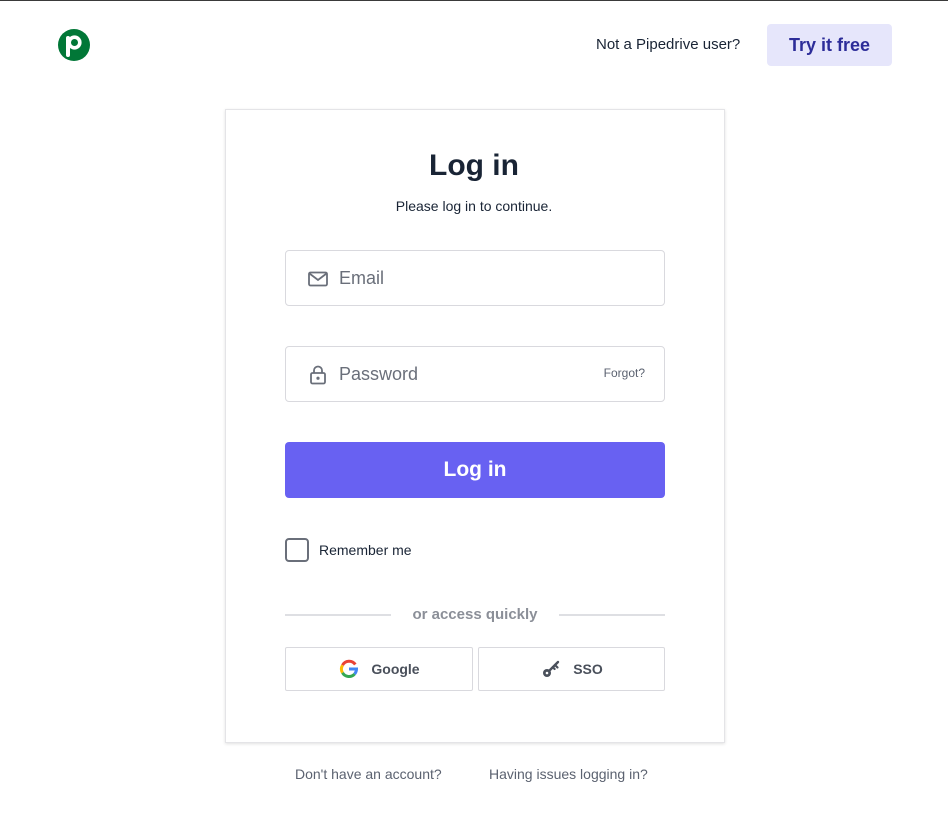  I want to click on pipedrive-logo-icon, so click(74, 45).